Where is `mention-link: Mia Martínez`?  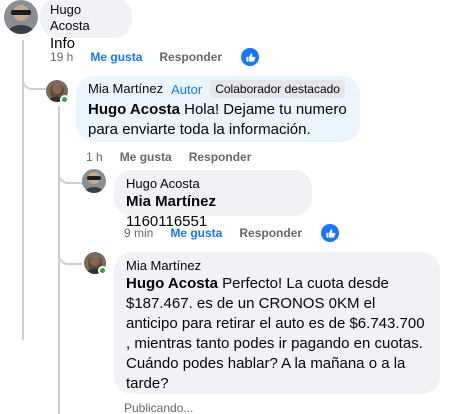
mention-link: Mia Martínez is located at coordinates (171, 201).